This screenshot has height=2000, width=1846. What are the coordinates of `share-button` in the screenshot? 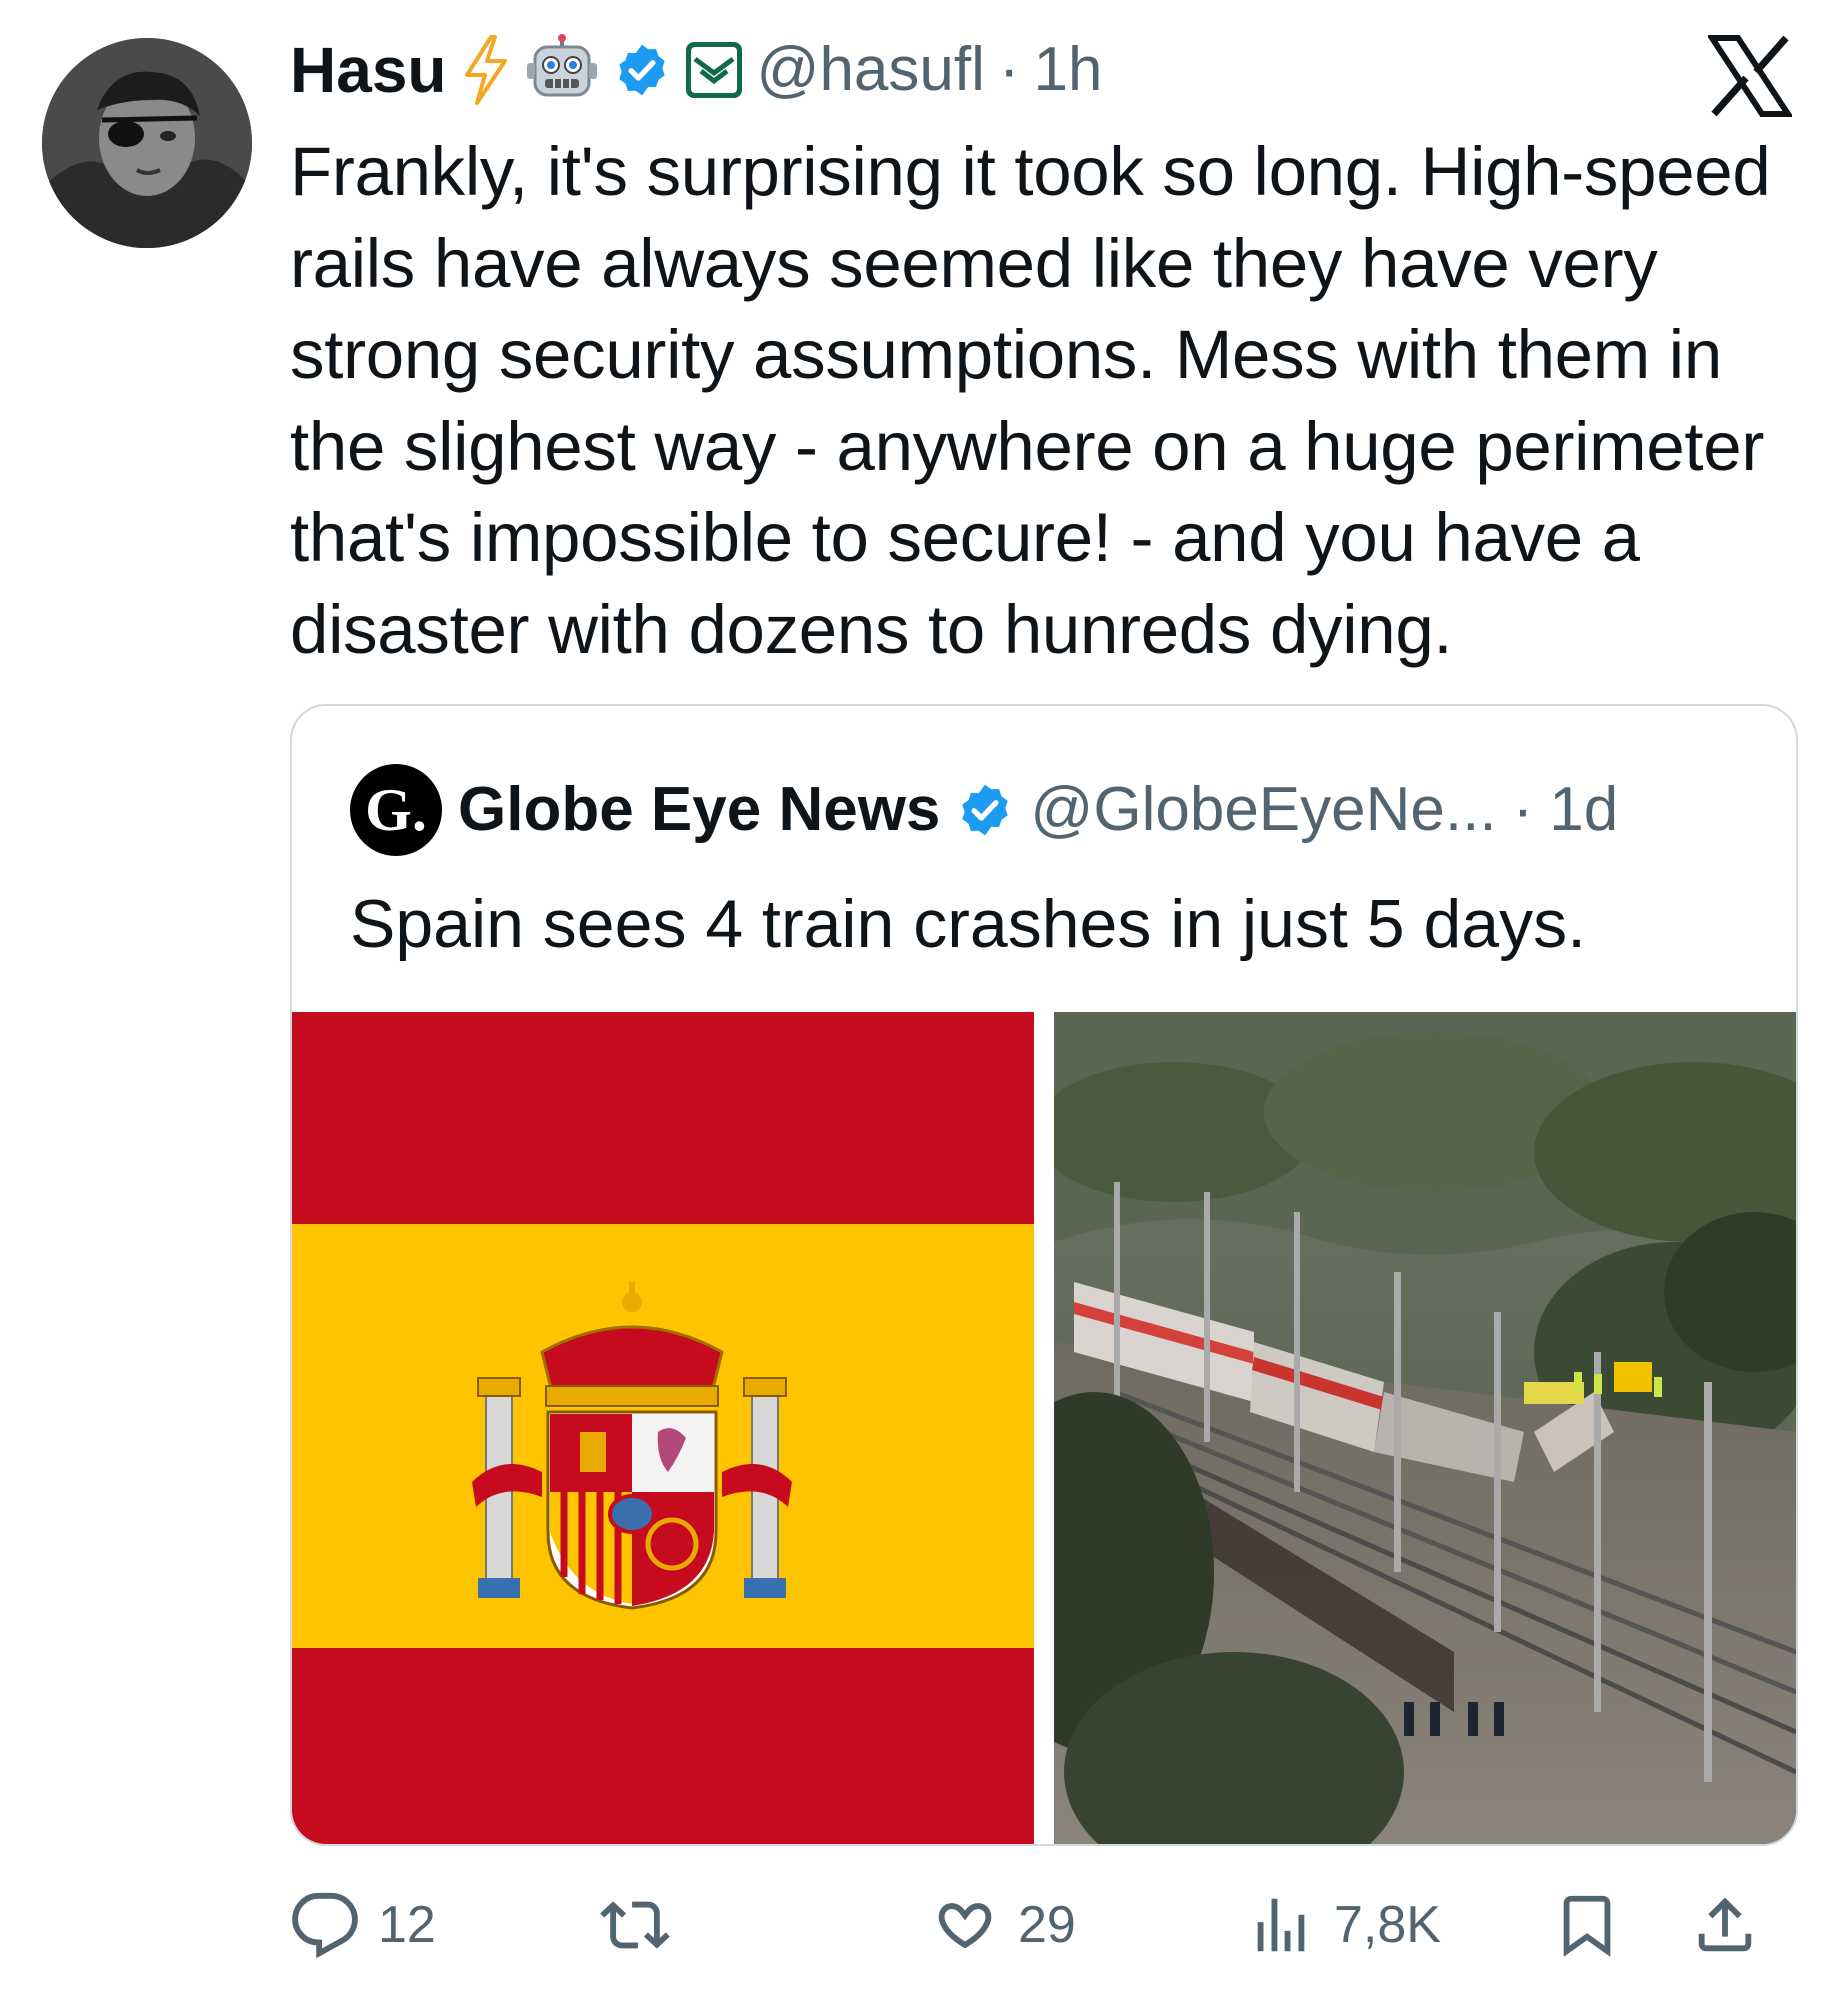 It's located at (1725, 1925).